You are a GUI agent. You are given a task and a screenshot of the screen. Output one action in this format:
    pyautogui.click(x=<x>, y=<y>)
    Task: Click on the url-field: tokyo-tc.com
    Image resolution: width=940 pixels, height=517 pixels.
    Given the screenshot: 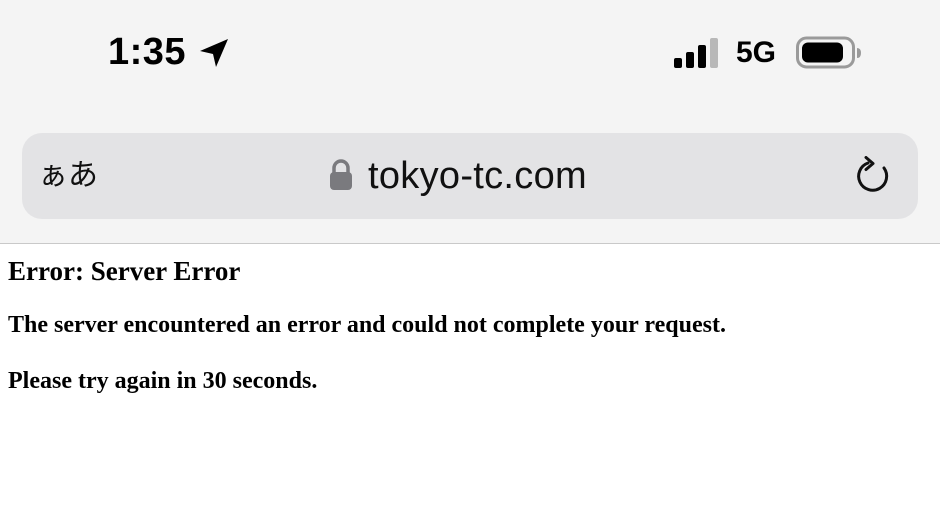 What is the action you would take?
    pyautogui.click(x=457, y=176)
    